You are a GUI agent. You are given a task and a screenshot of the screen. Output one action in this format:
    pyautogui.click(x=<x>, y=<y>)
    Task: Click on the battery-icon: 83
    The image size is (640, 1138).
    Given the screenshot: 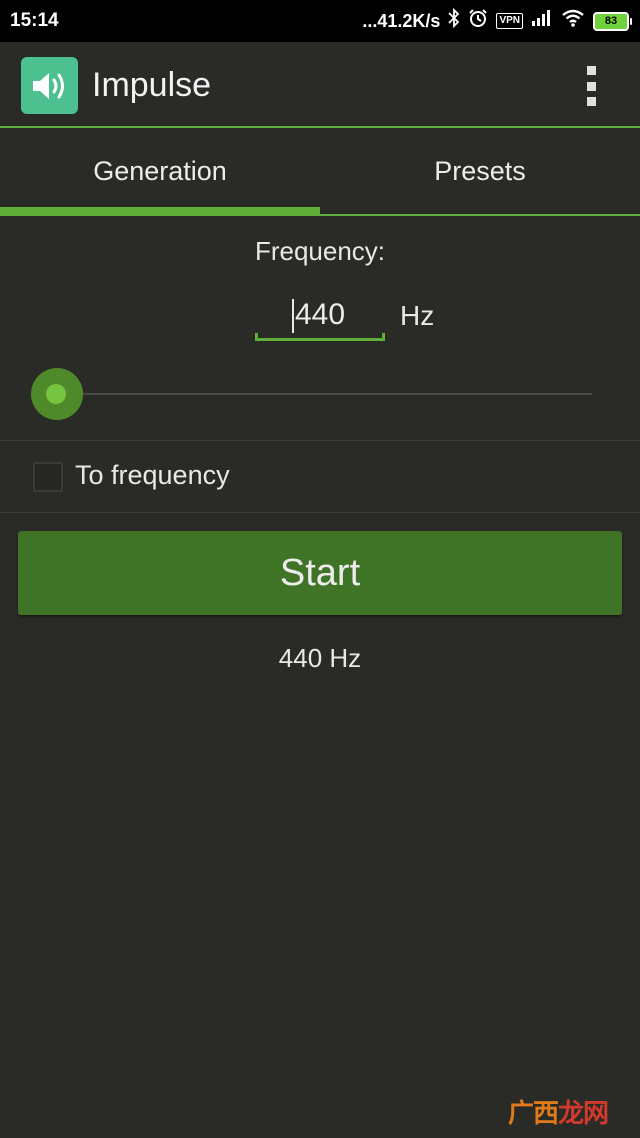 What is the action you would take?
    pyautogui.click(x=612, y=21)
    